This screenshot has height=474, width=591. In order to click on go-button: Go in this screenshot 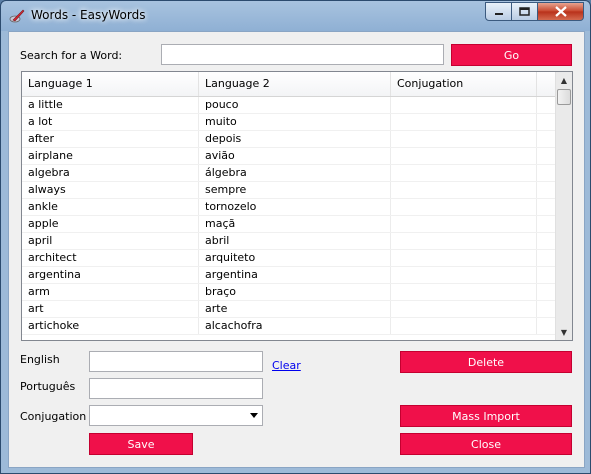, I will do `click(511, 55)`.